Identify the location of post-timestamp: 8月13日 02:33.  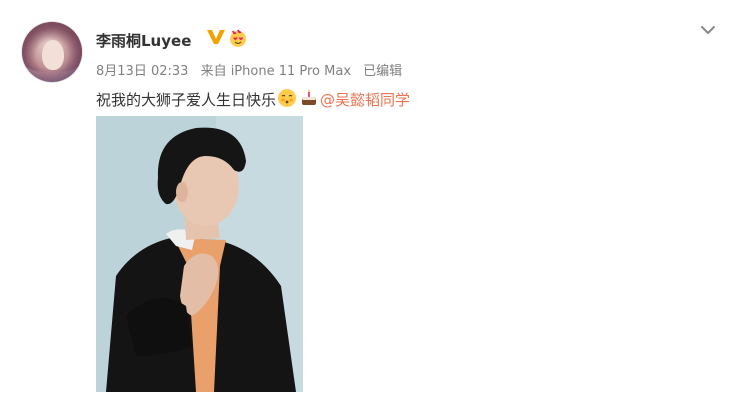
(142, 71).